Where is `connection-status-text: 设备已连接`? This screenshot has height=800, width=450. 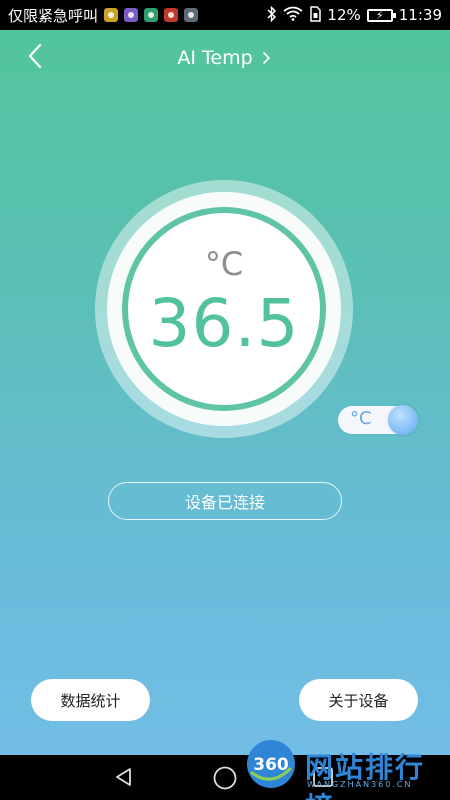
connection-status-text: 设备已连接 is located at coordinates (224, 502).